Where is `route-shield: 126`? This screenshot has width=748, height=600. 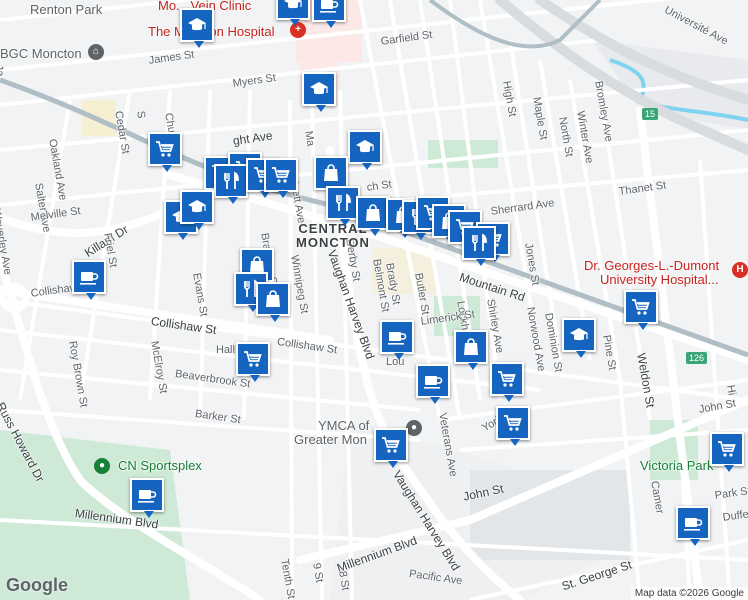
route-shield: 126 is located at coordinates (697, 358).